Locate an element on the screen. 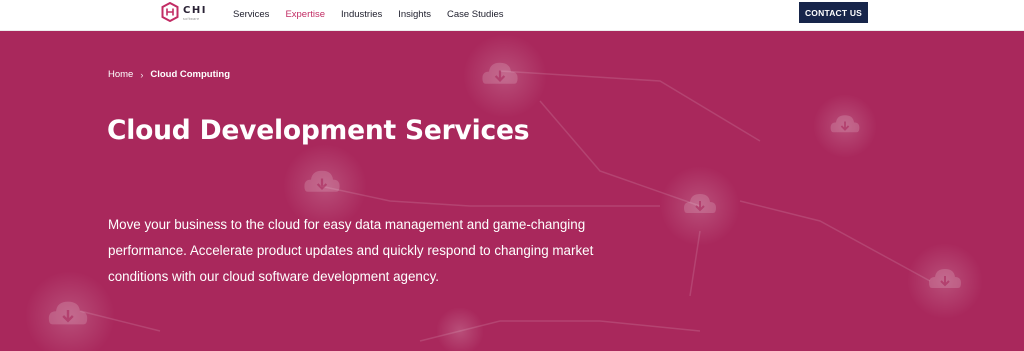 The width and height of the screenshot is (1024, 351). breadcrumb: Home › Cloud Computing is located at coordinates (169, 74).